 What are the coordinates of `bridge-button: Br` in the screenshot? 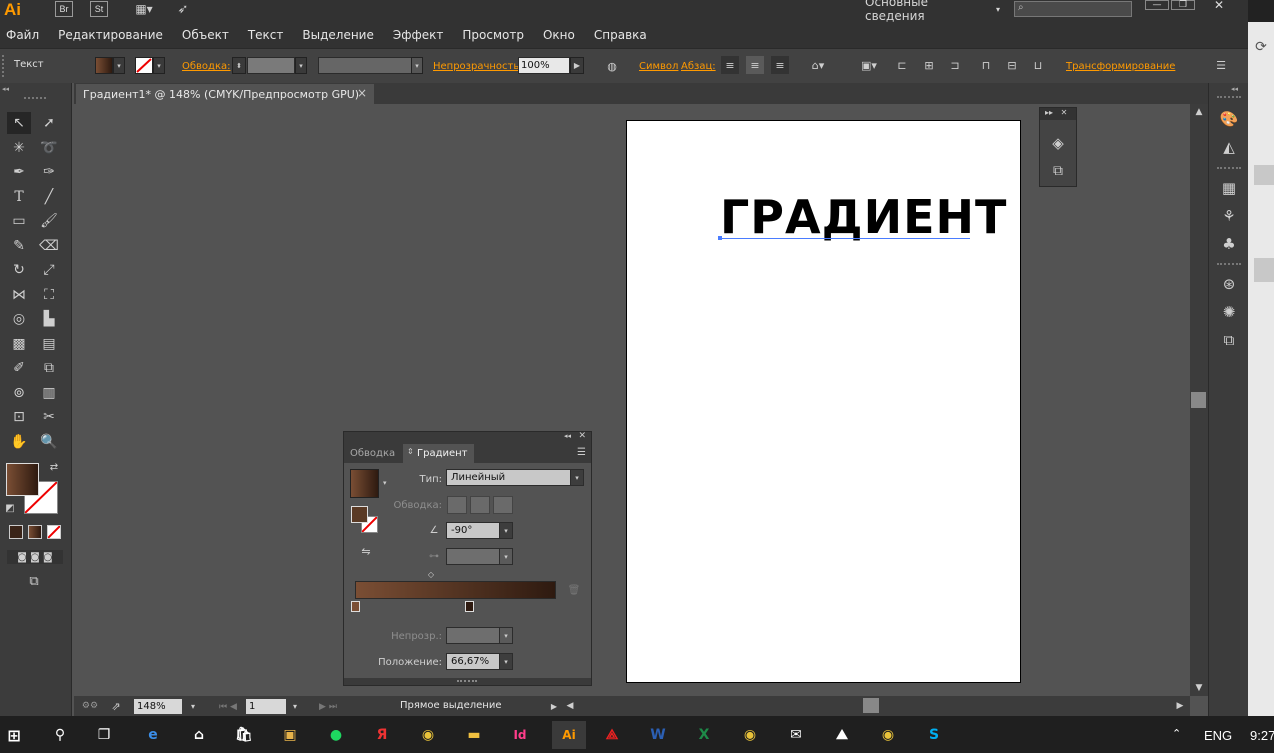 It's located at (64, 9).